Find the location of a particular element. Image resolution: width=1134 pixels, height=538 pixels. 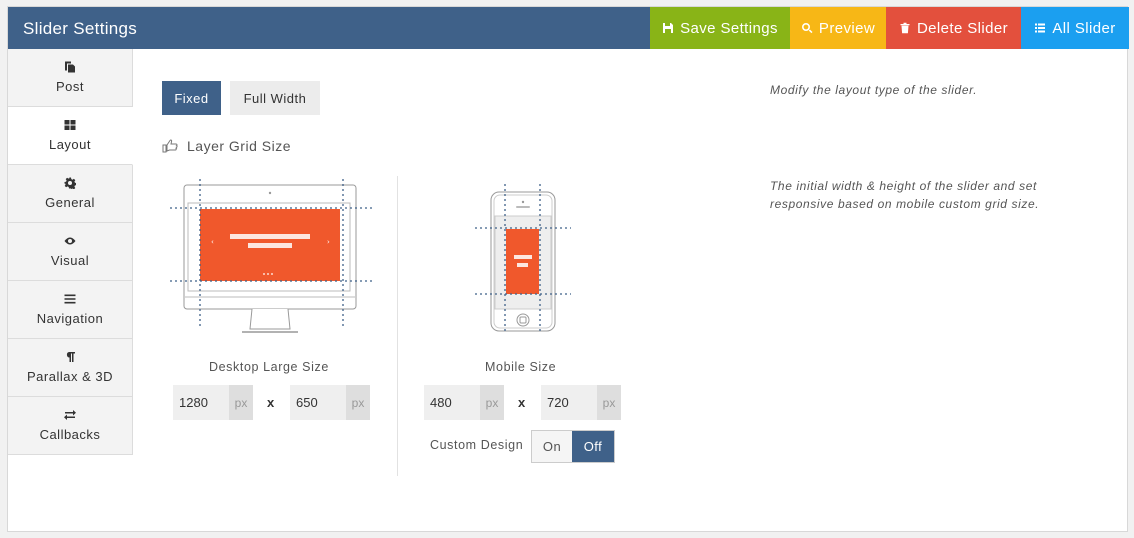

custom-design-toggle: On Off is located at coordinates (573, 446).